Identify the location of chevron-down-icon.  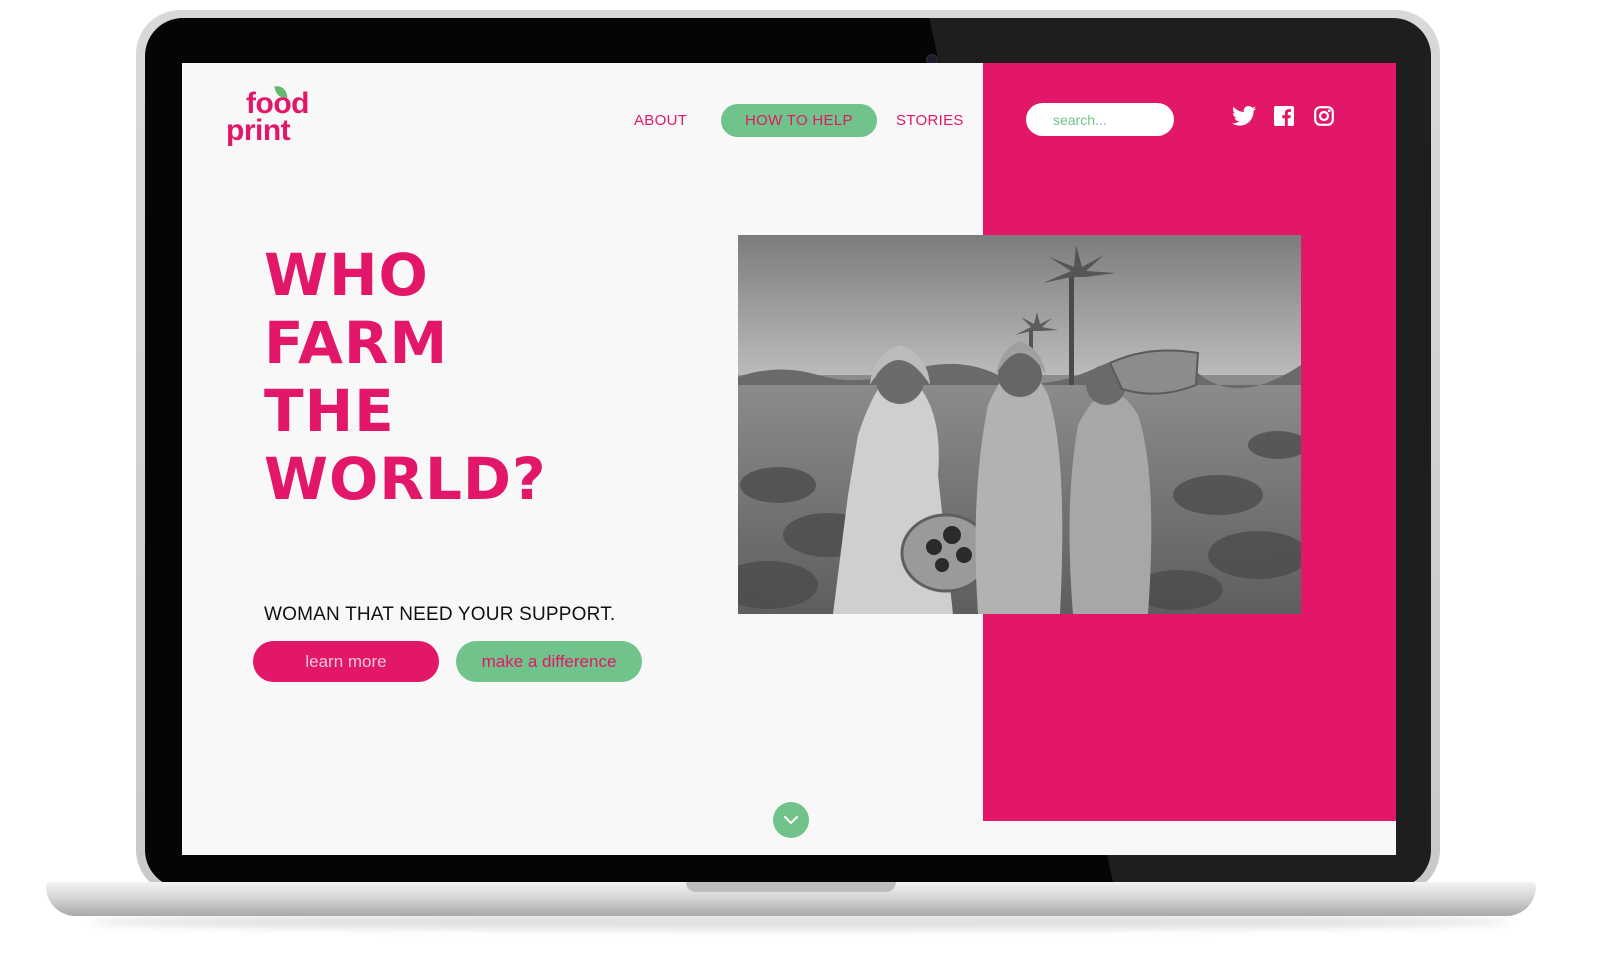
(791, 819).